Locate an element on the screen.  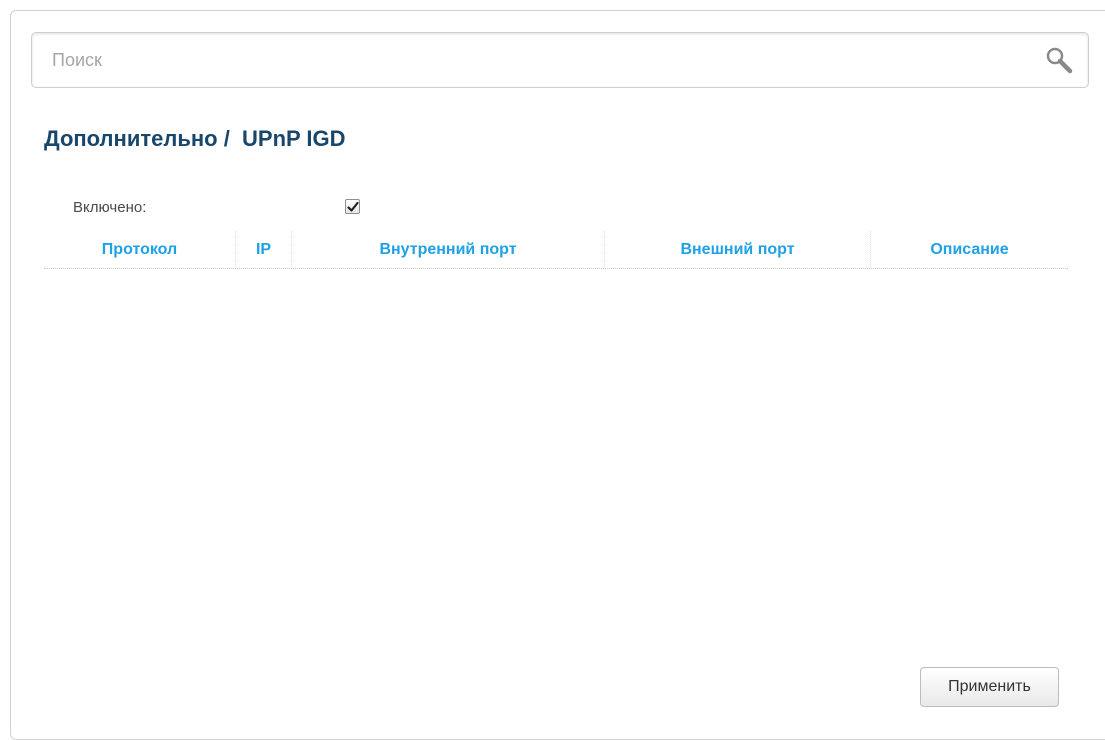
column-header-ip: IP is located at coordinates (264, 249).